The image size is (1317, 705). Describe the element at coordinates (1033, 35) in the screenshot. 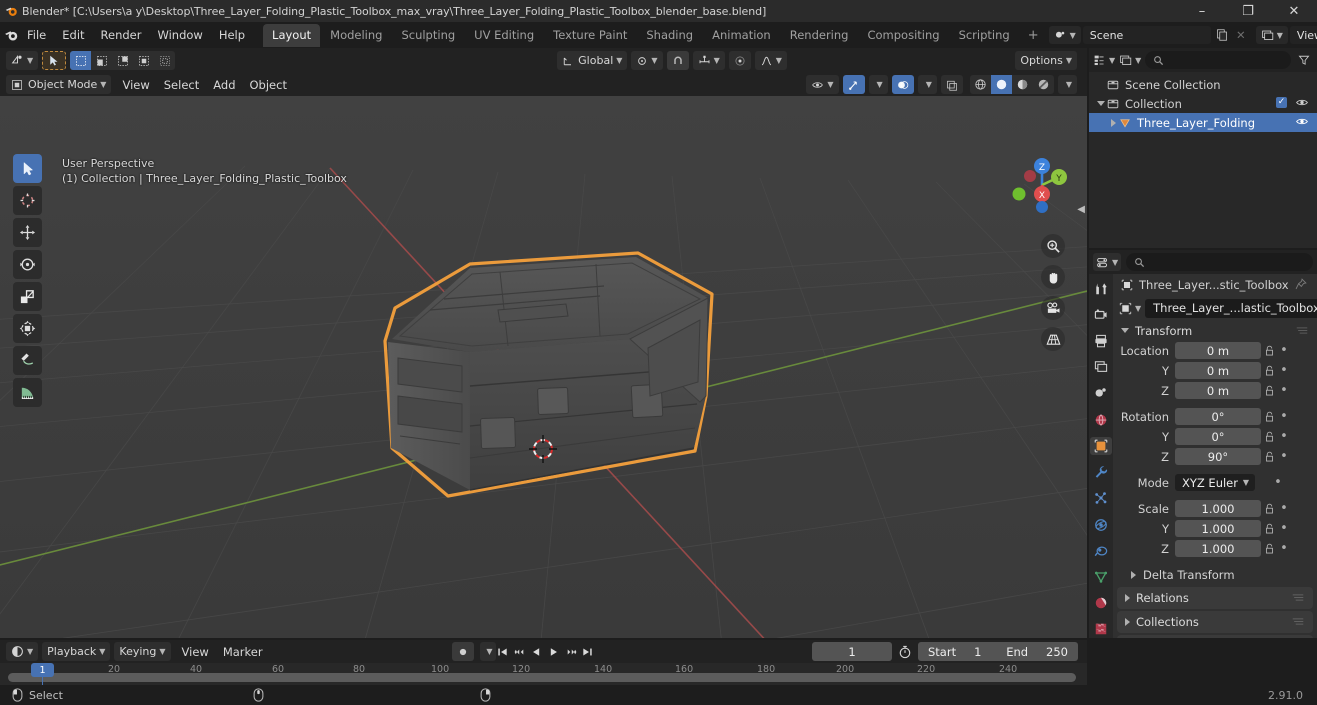

I see `add-workspace-button: +` at that location.